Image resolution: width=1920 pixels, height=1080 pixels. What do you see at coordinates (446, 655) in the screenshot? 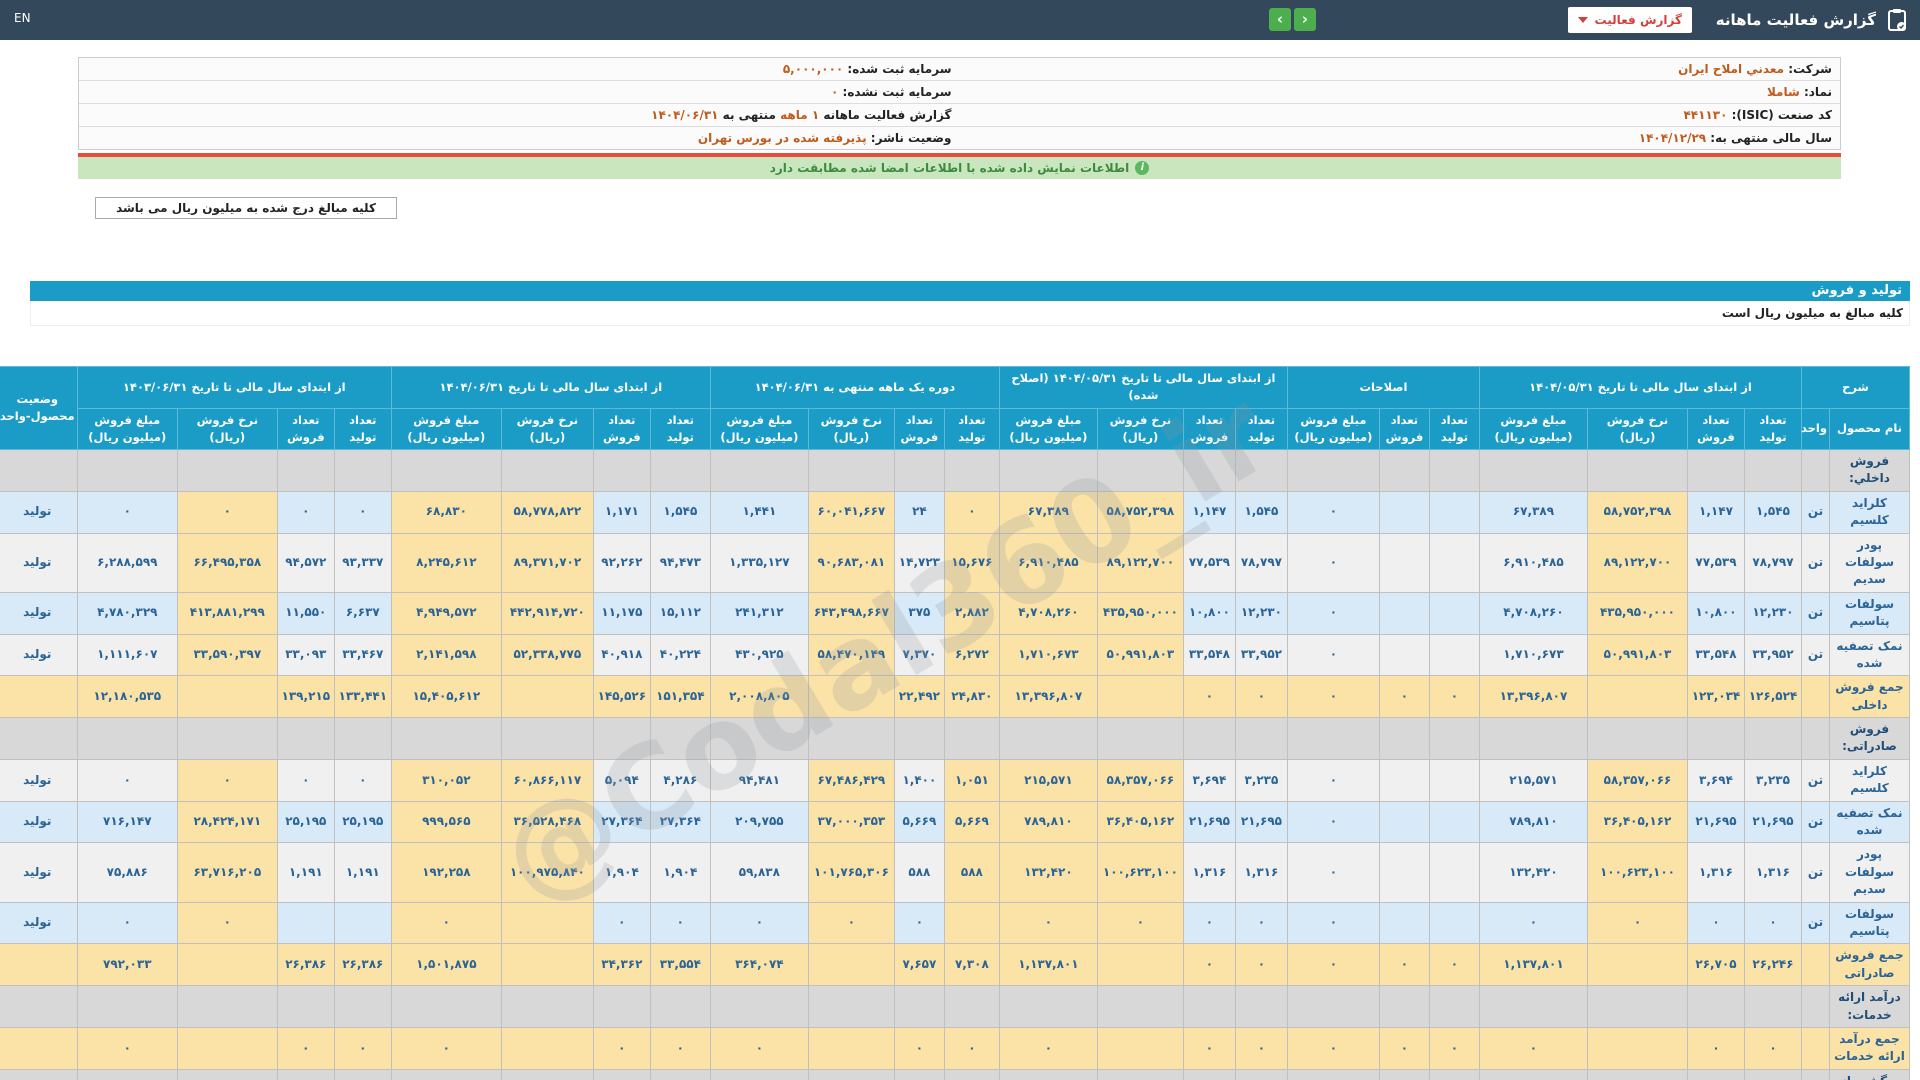
I see `value-cell: ۲,۱۴۱,۵۹۸` at bounding box center [446, 655].